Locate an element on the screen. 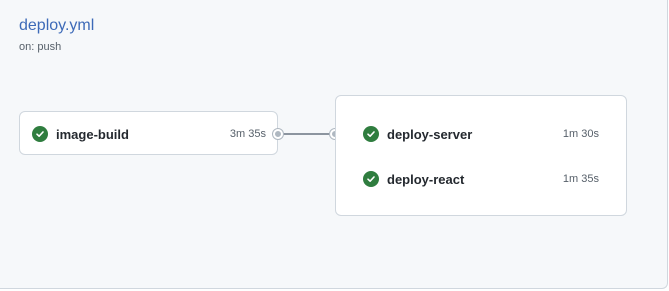  job-duration: 1m 30s is located at coordinates (580, 134).